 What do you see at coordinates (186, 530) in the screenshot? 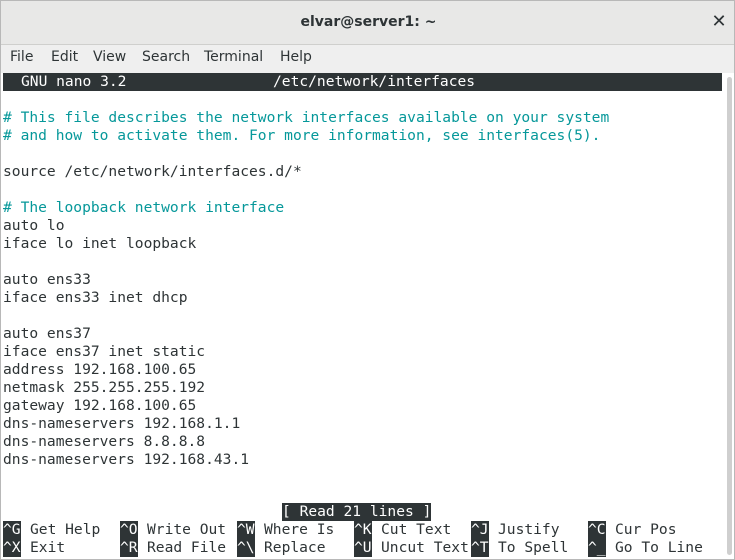
I see `shortcut-write-out: Write Out` at bounding box center [186, 530].